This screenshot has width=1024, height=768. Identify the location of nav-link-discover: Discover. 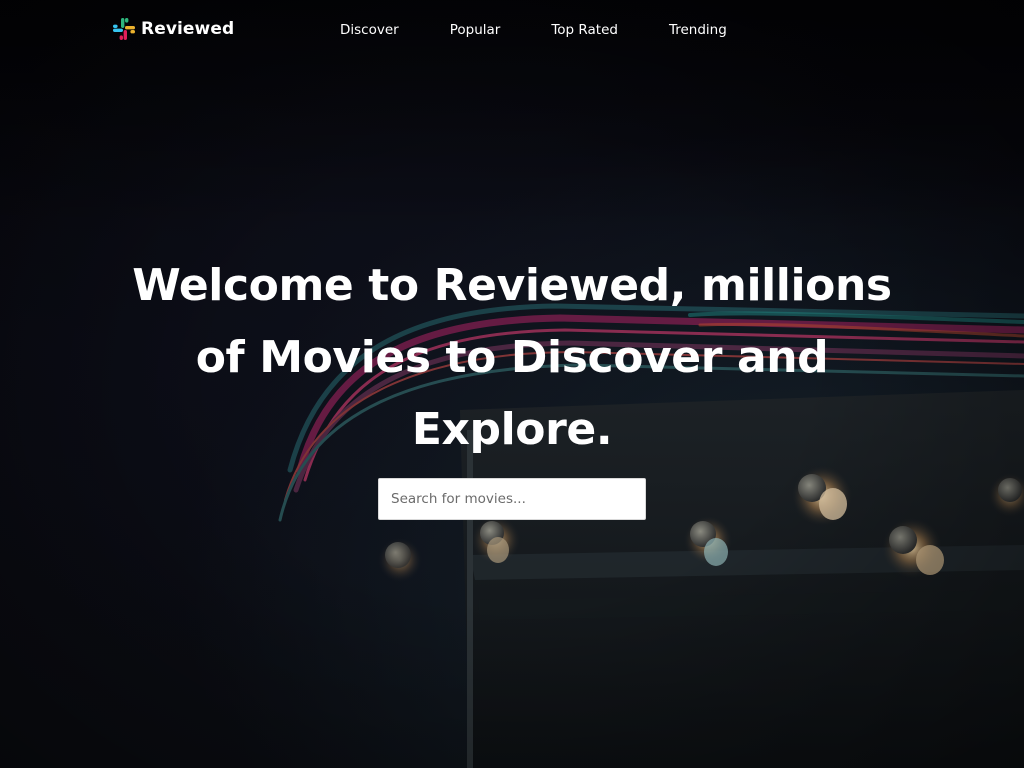
(369, 30).